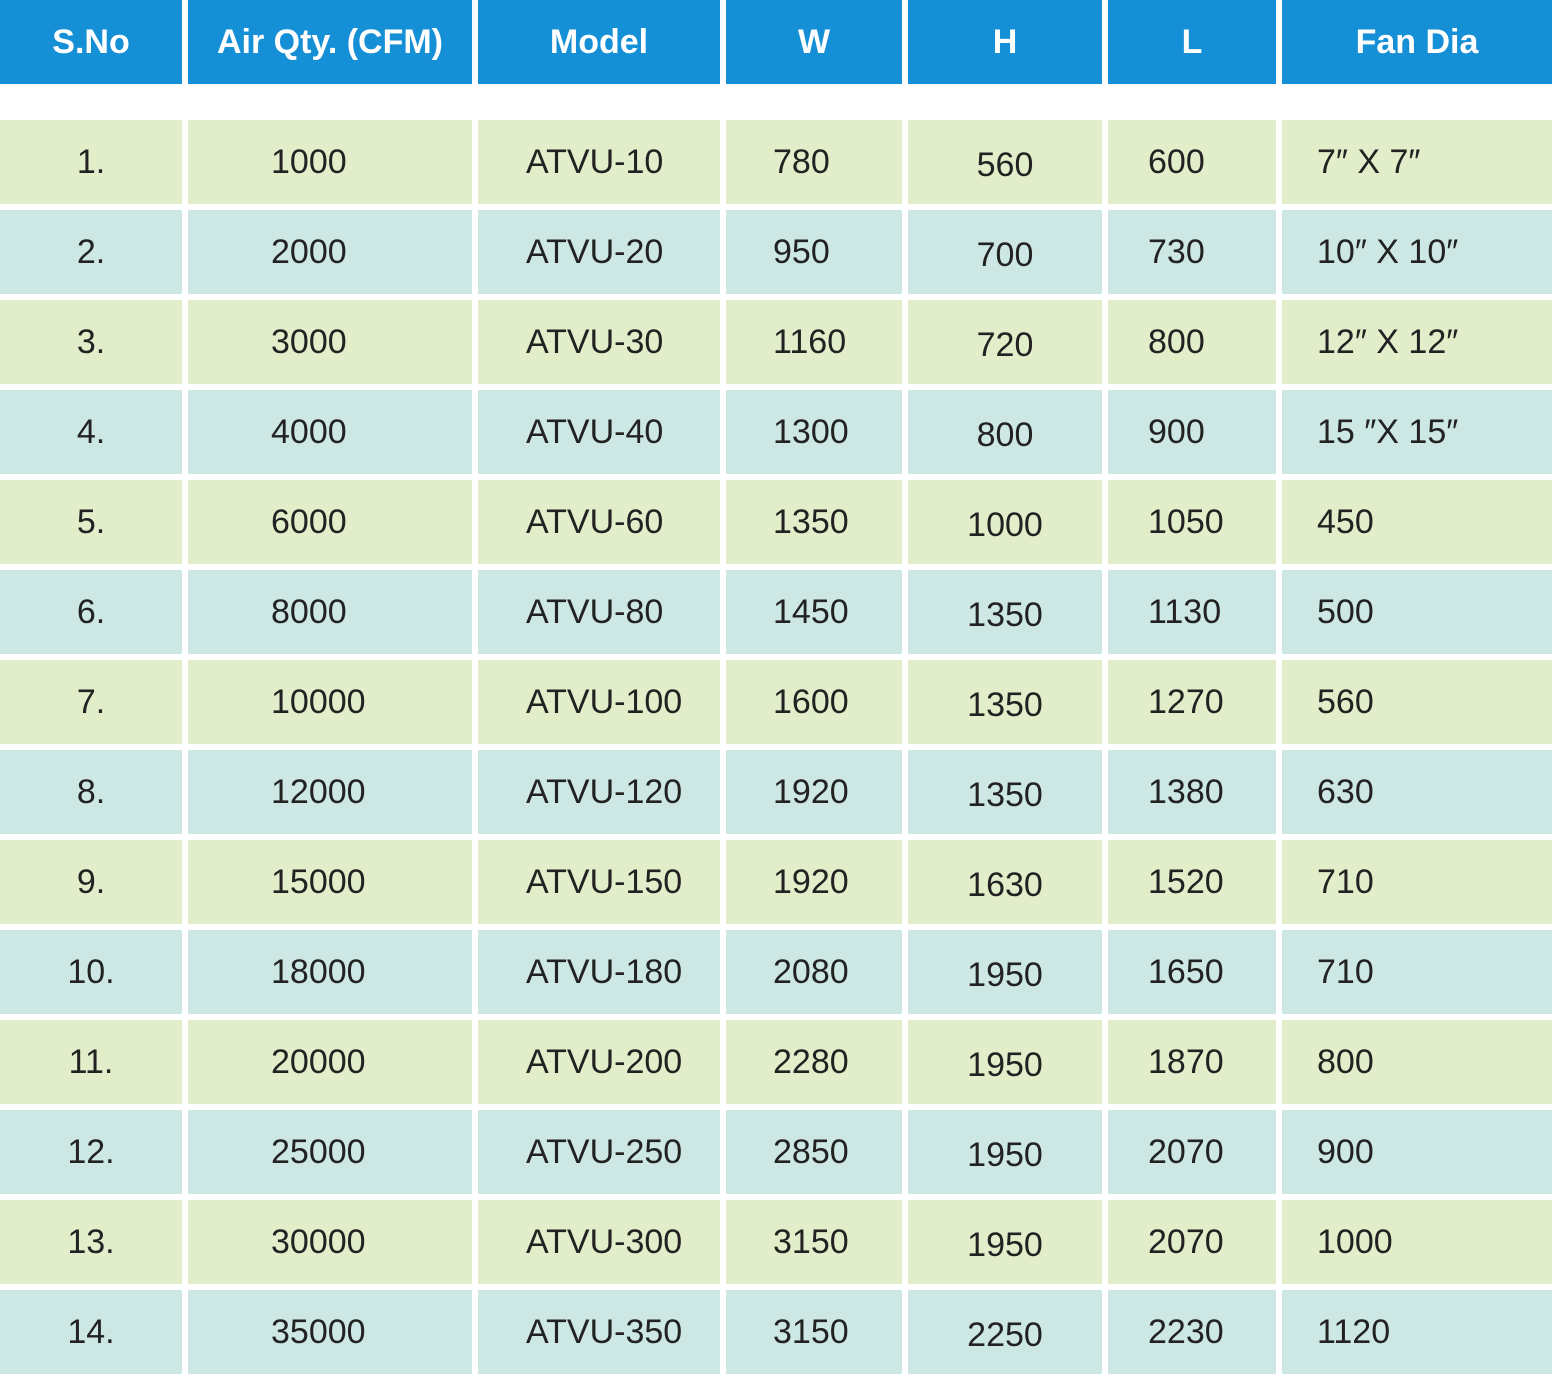 The width and height of the screenshot is (1552, 1378). What do you see at coordinates (1417, 522) in the screenshot?
I see `cell-fan-dia: 450` at bounding box center [1417, 522].